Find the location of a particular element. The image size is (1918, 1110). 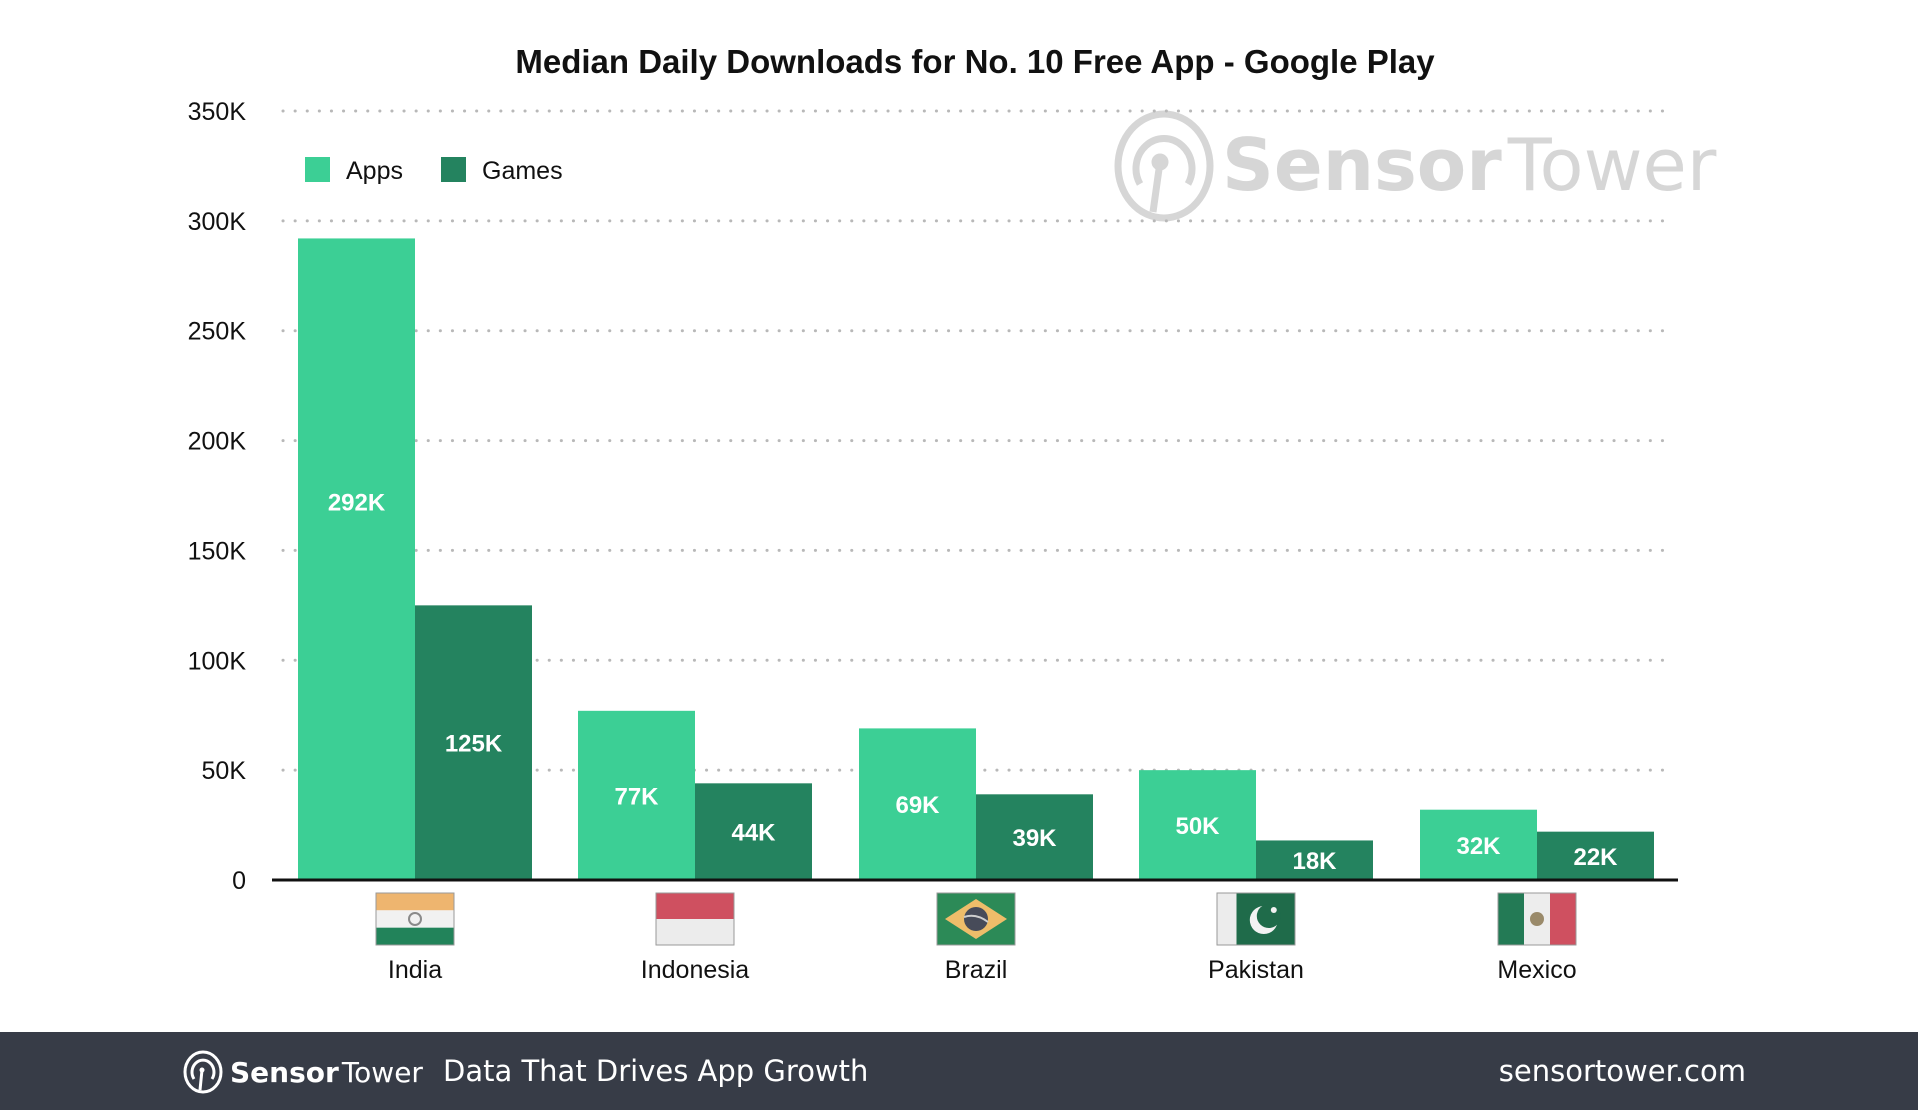

y-tick-label: 250K is located at coordinates (217, 332).